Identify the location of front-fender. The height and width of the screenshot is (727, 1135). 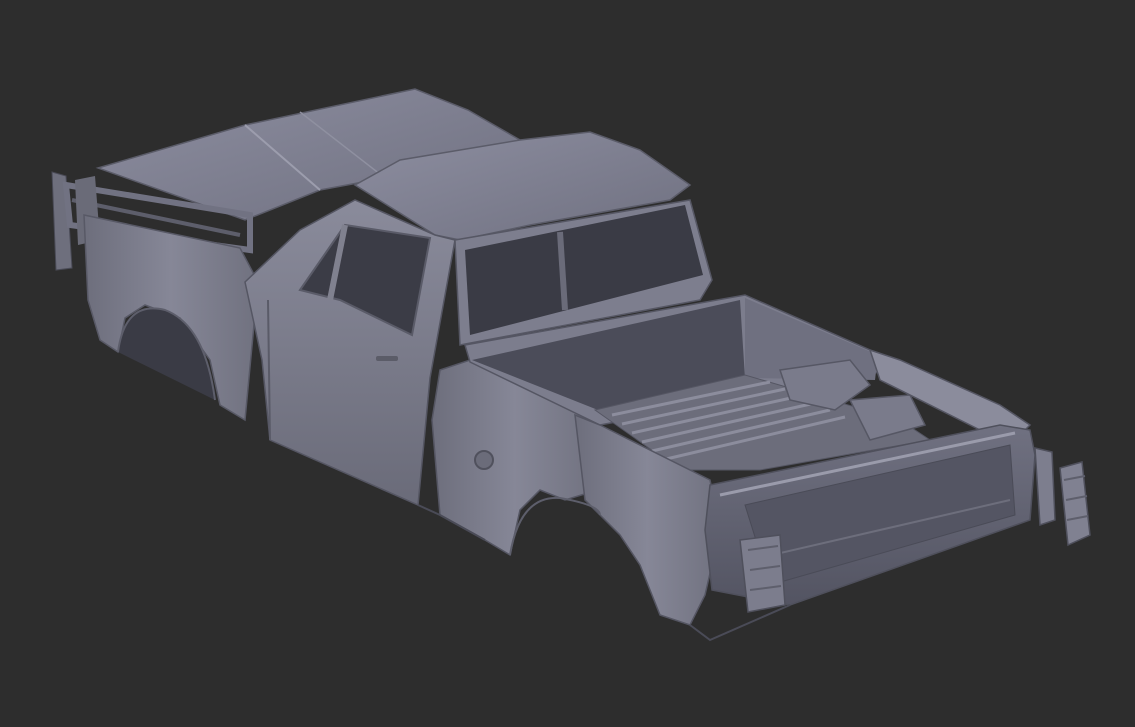
(171, 318).